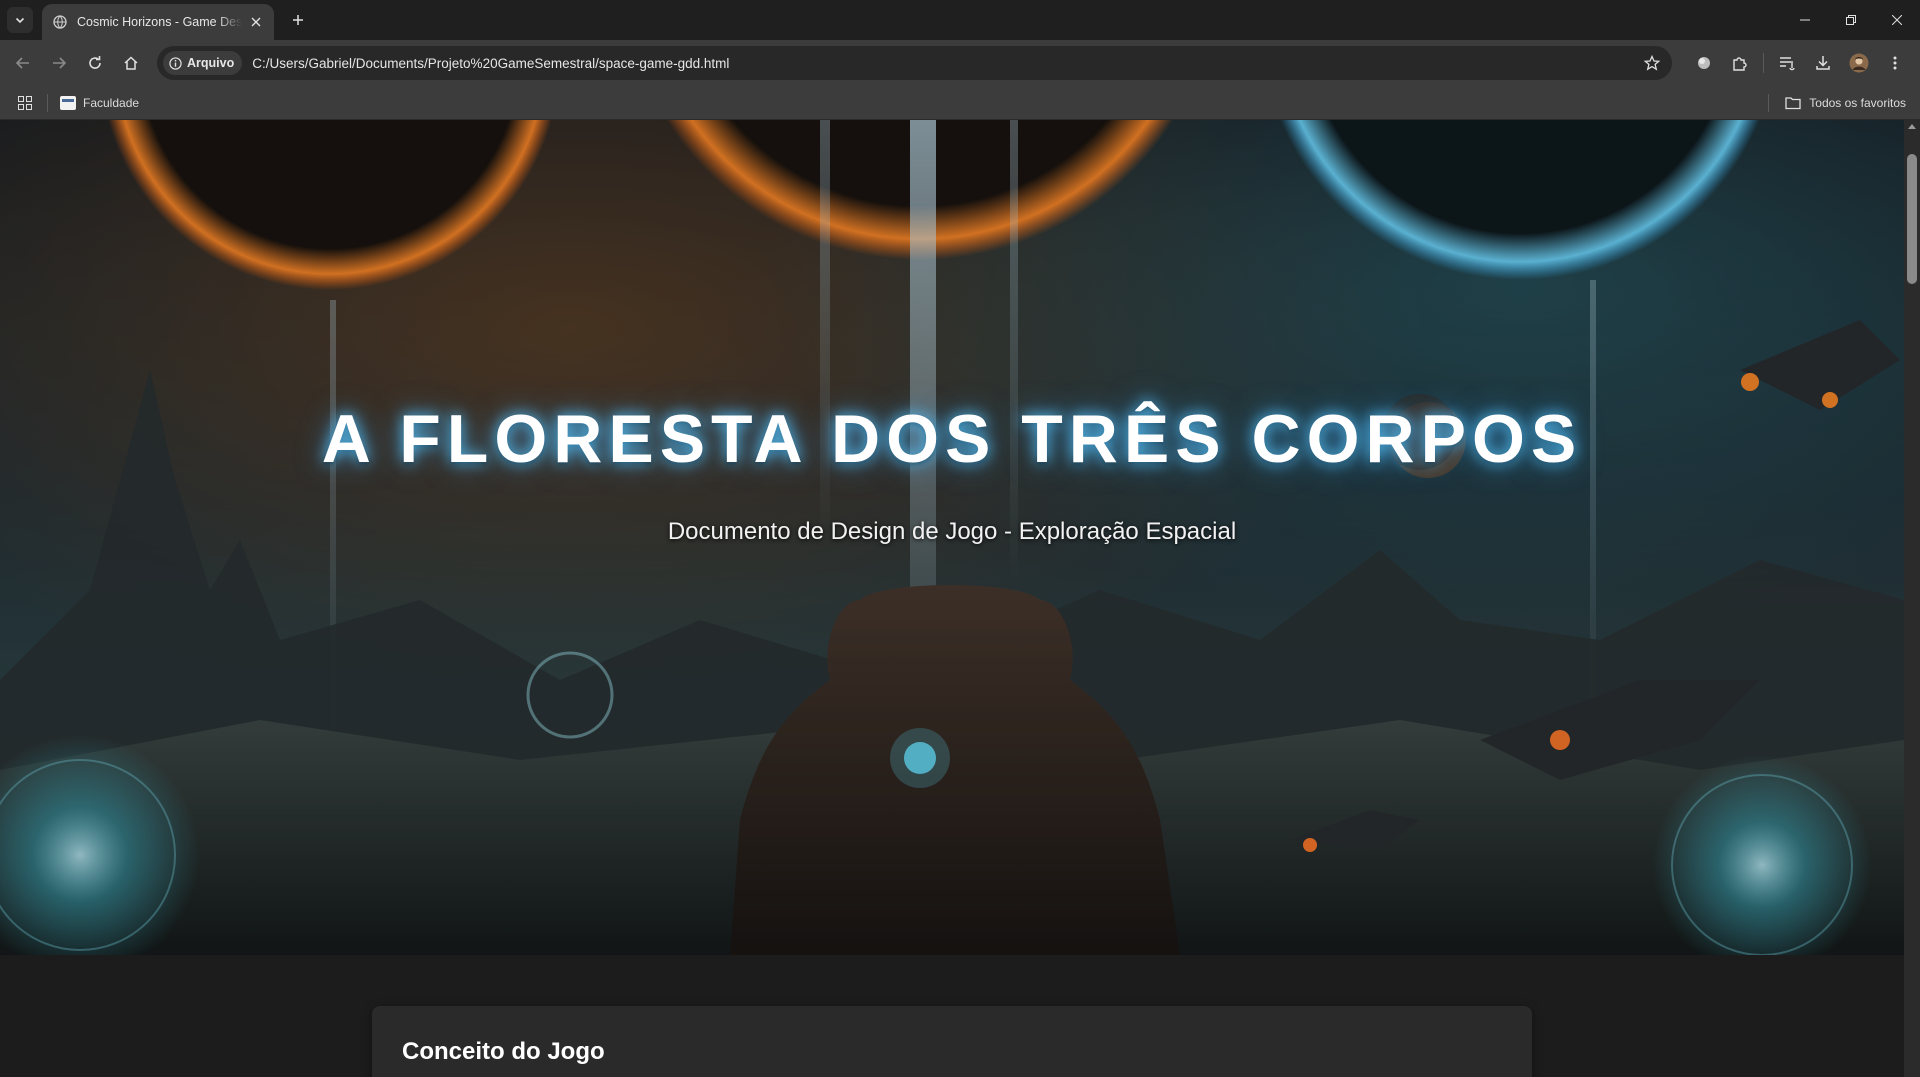  What do you see at coordinates (211, 63) in the screenshot?
I see `site-info-label: Arquivo` at bounding box center [211, 63].